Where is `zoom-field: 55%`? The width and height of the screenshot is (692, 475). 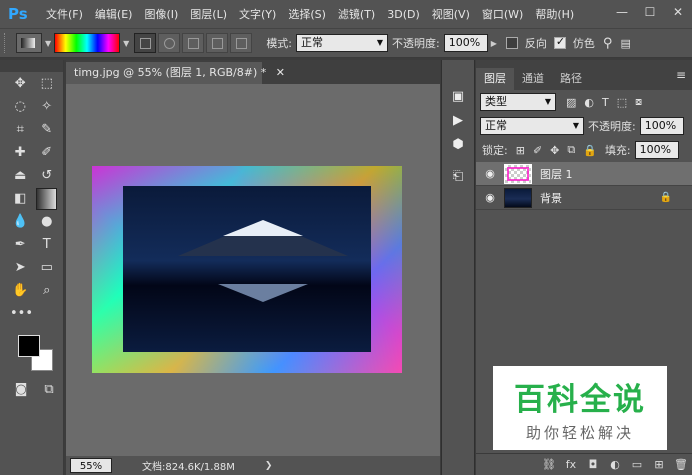 zoom-field: 55% is located at coordinates (91, 465).